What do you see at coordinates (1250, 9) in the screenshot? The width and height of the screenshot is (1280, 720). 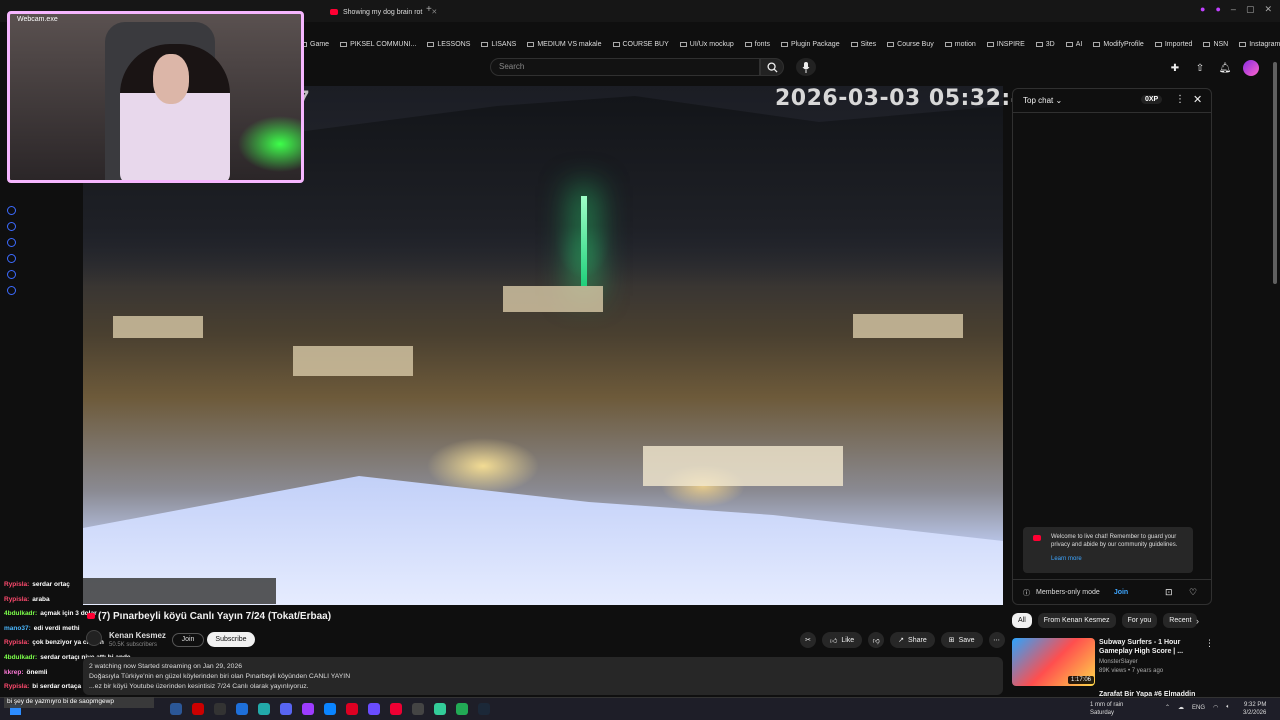 I see `maximize-button: ▢` at bounding box center [1250, 9].